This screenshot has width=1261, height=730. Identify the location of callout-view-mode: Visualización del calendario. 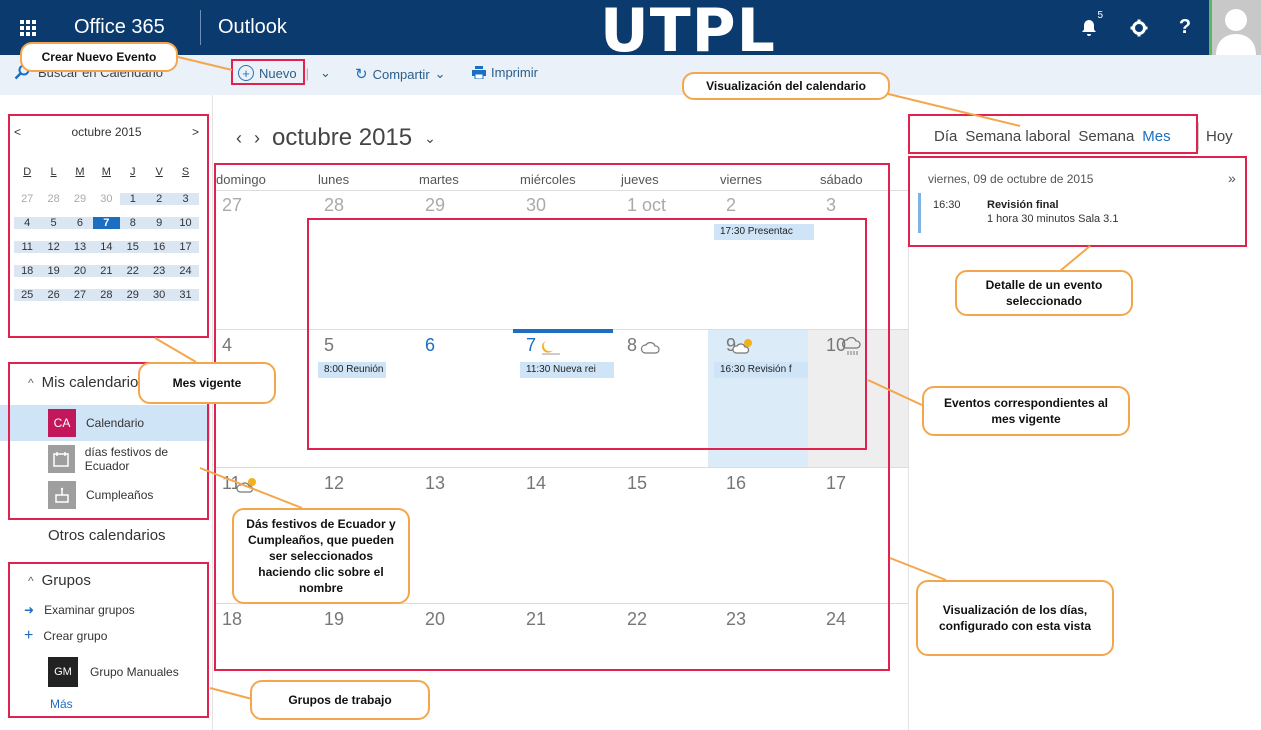
(786, 86).